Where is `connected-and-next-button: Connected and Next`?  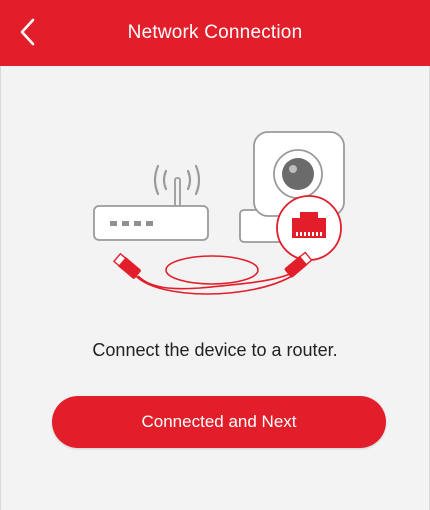
connected-and-next-button: Connected and Next is located at coordinates (219, 422).